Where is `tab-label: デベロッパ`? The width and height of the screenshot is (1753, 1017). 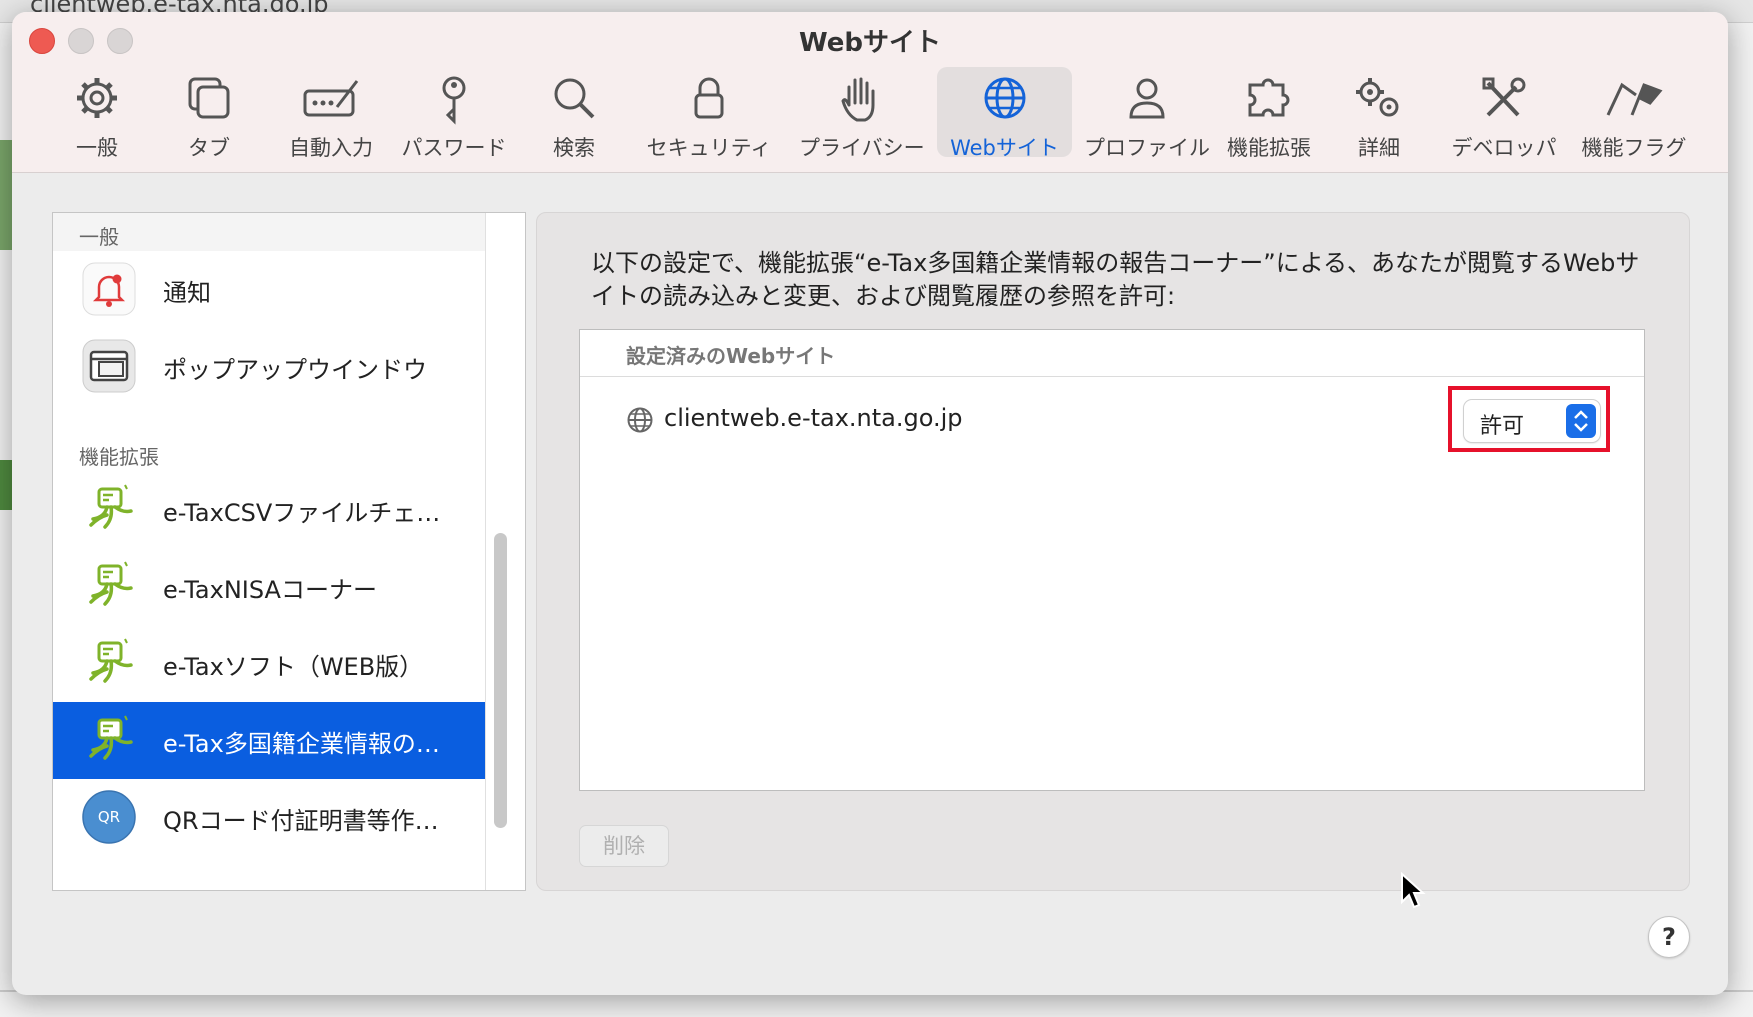
tab-label: デベロッパ is located at coordinates (1504, 148).